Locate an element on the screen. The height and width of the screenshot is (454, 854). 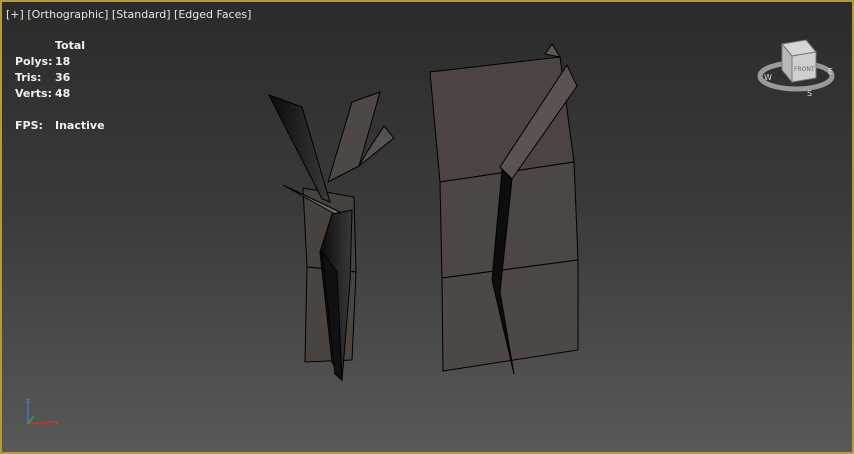
y-axis-line is located at coordinates (31, 420).